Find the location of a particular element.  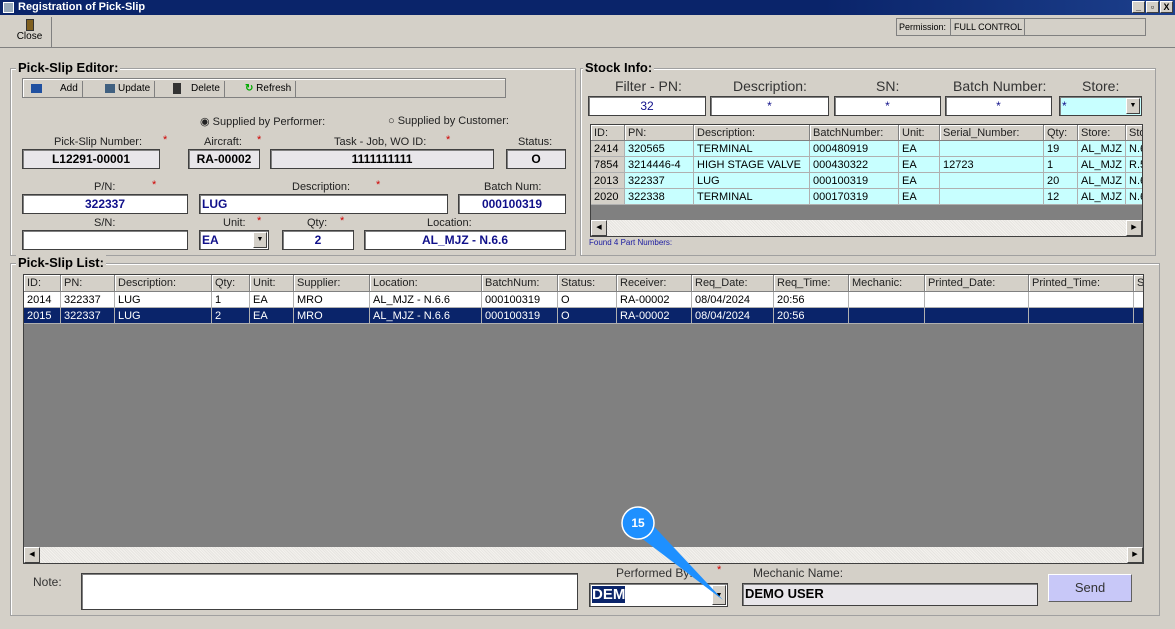

callout-overlay is located at coordinates (672, 553).